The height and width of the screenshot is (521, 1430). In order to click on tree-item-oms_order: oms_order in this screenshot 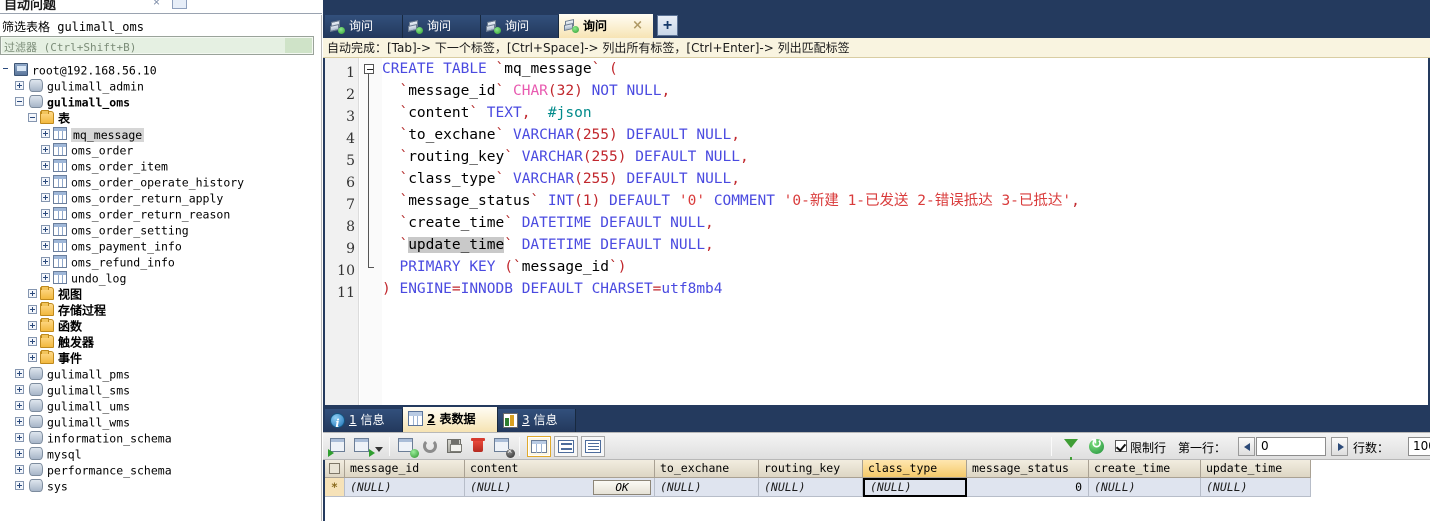, I will do `click(155, 150)`.